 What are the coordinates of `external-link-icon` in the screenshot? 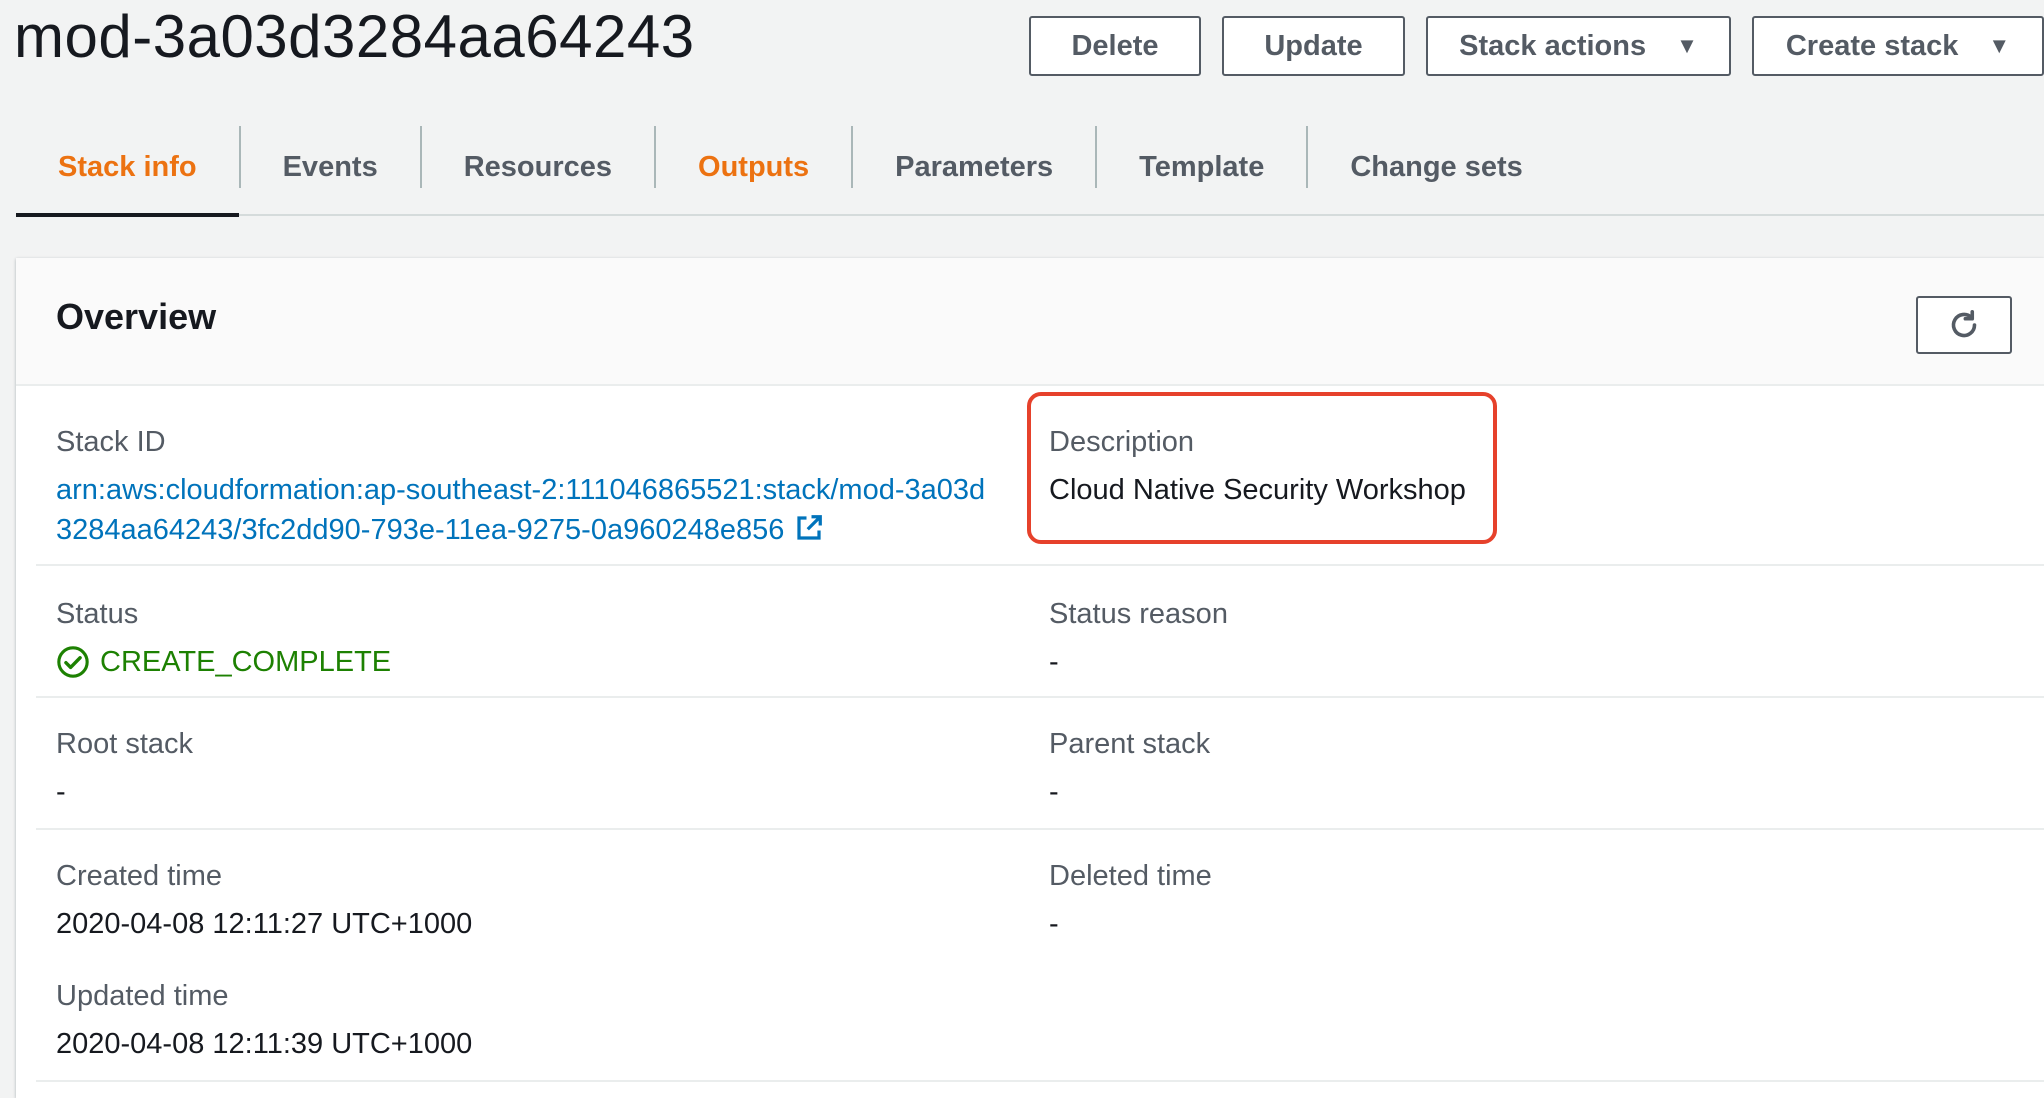 It's located at (810, 527).